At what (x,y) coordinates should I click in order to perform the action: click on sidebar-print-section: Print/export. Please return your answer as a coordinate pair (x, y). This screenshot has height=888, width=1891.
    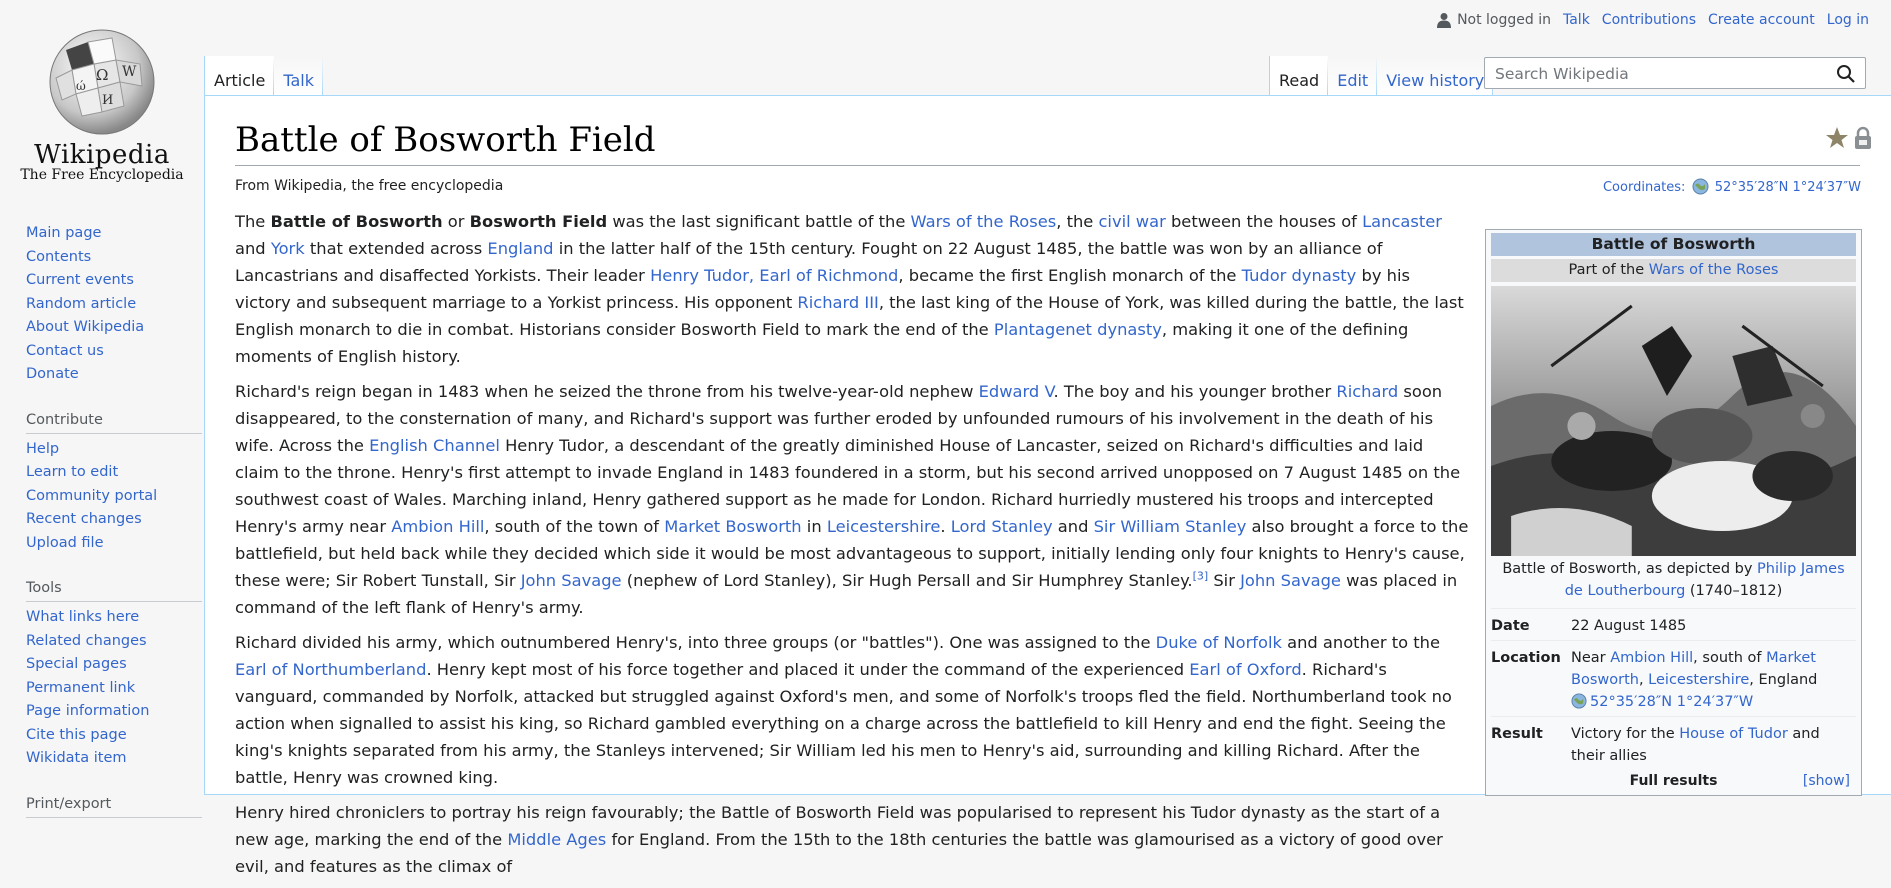
    Looking at the image, I should click on (114, 804).